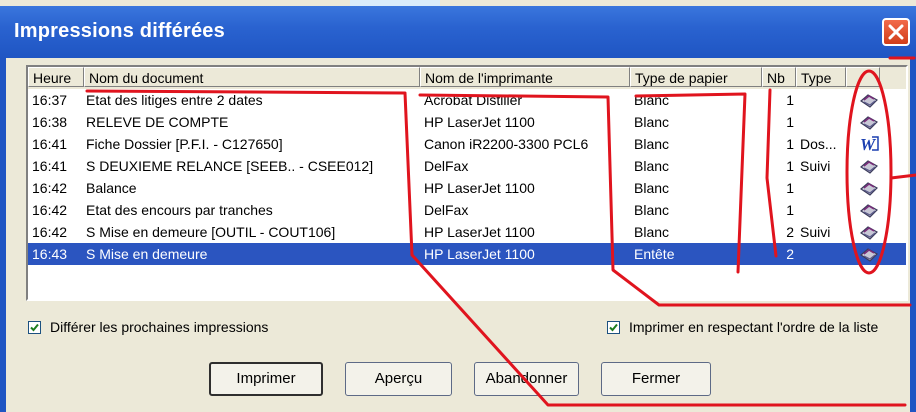  I want to click on order-checkbox-box, so click(613, 327).